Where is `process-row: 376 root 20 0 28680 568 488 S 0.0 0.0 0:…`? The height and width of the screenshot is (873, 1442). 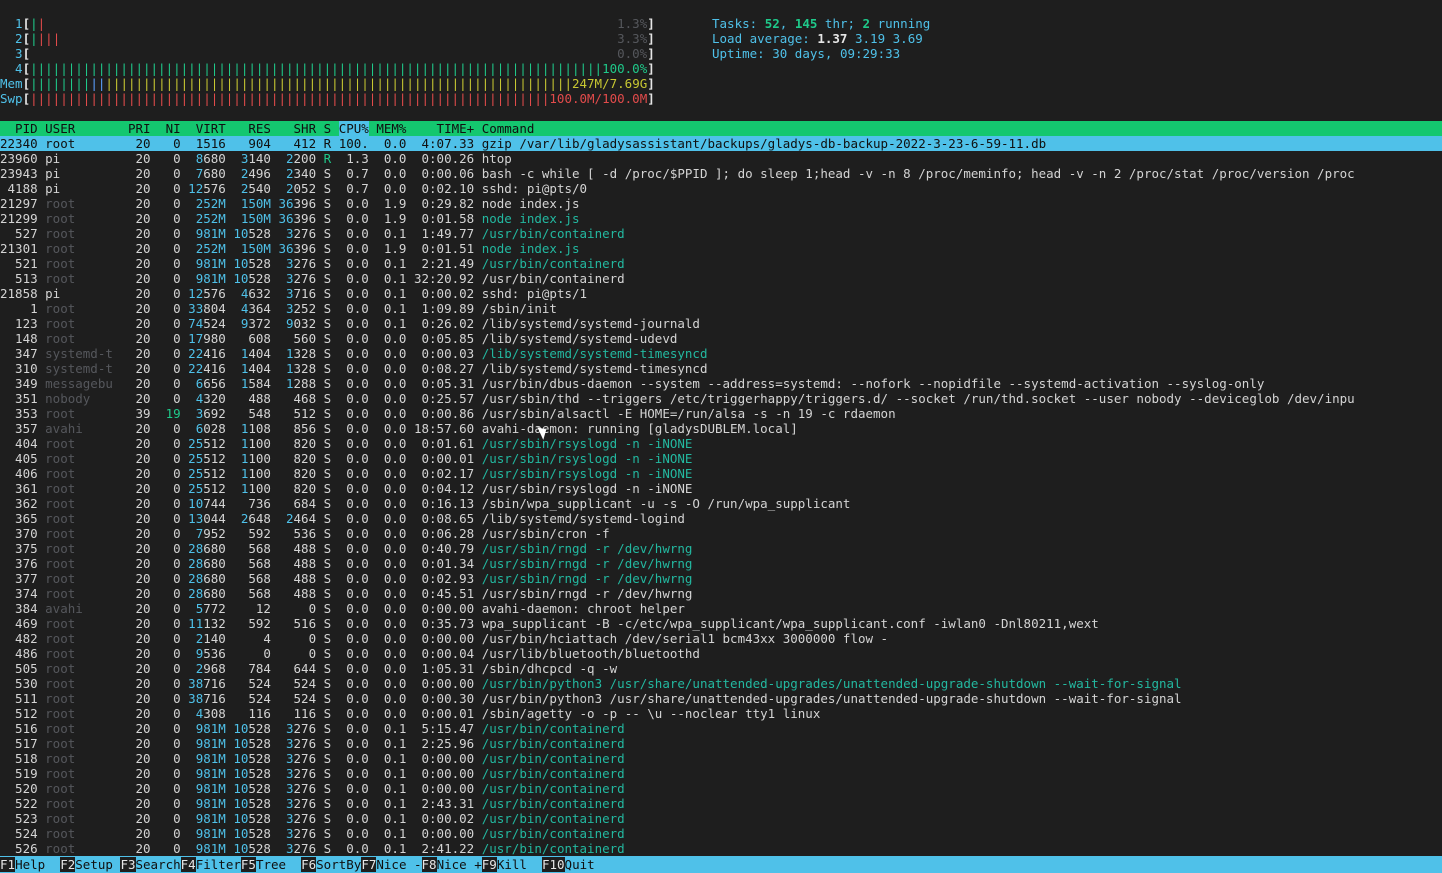 process-row: 376 root 20 0 28680 568 488 S 0.0 0.0 0:… is located at coordinates (721, 563).